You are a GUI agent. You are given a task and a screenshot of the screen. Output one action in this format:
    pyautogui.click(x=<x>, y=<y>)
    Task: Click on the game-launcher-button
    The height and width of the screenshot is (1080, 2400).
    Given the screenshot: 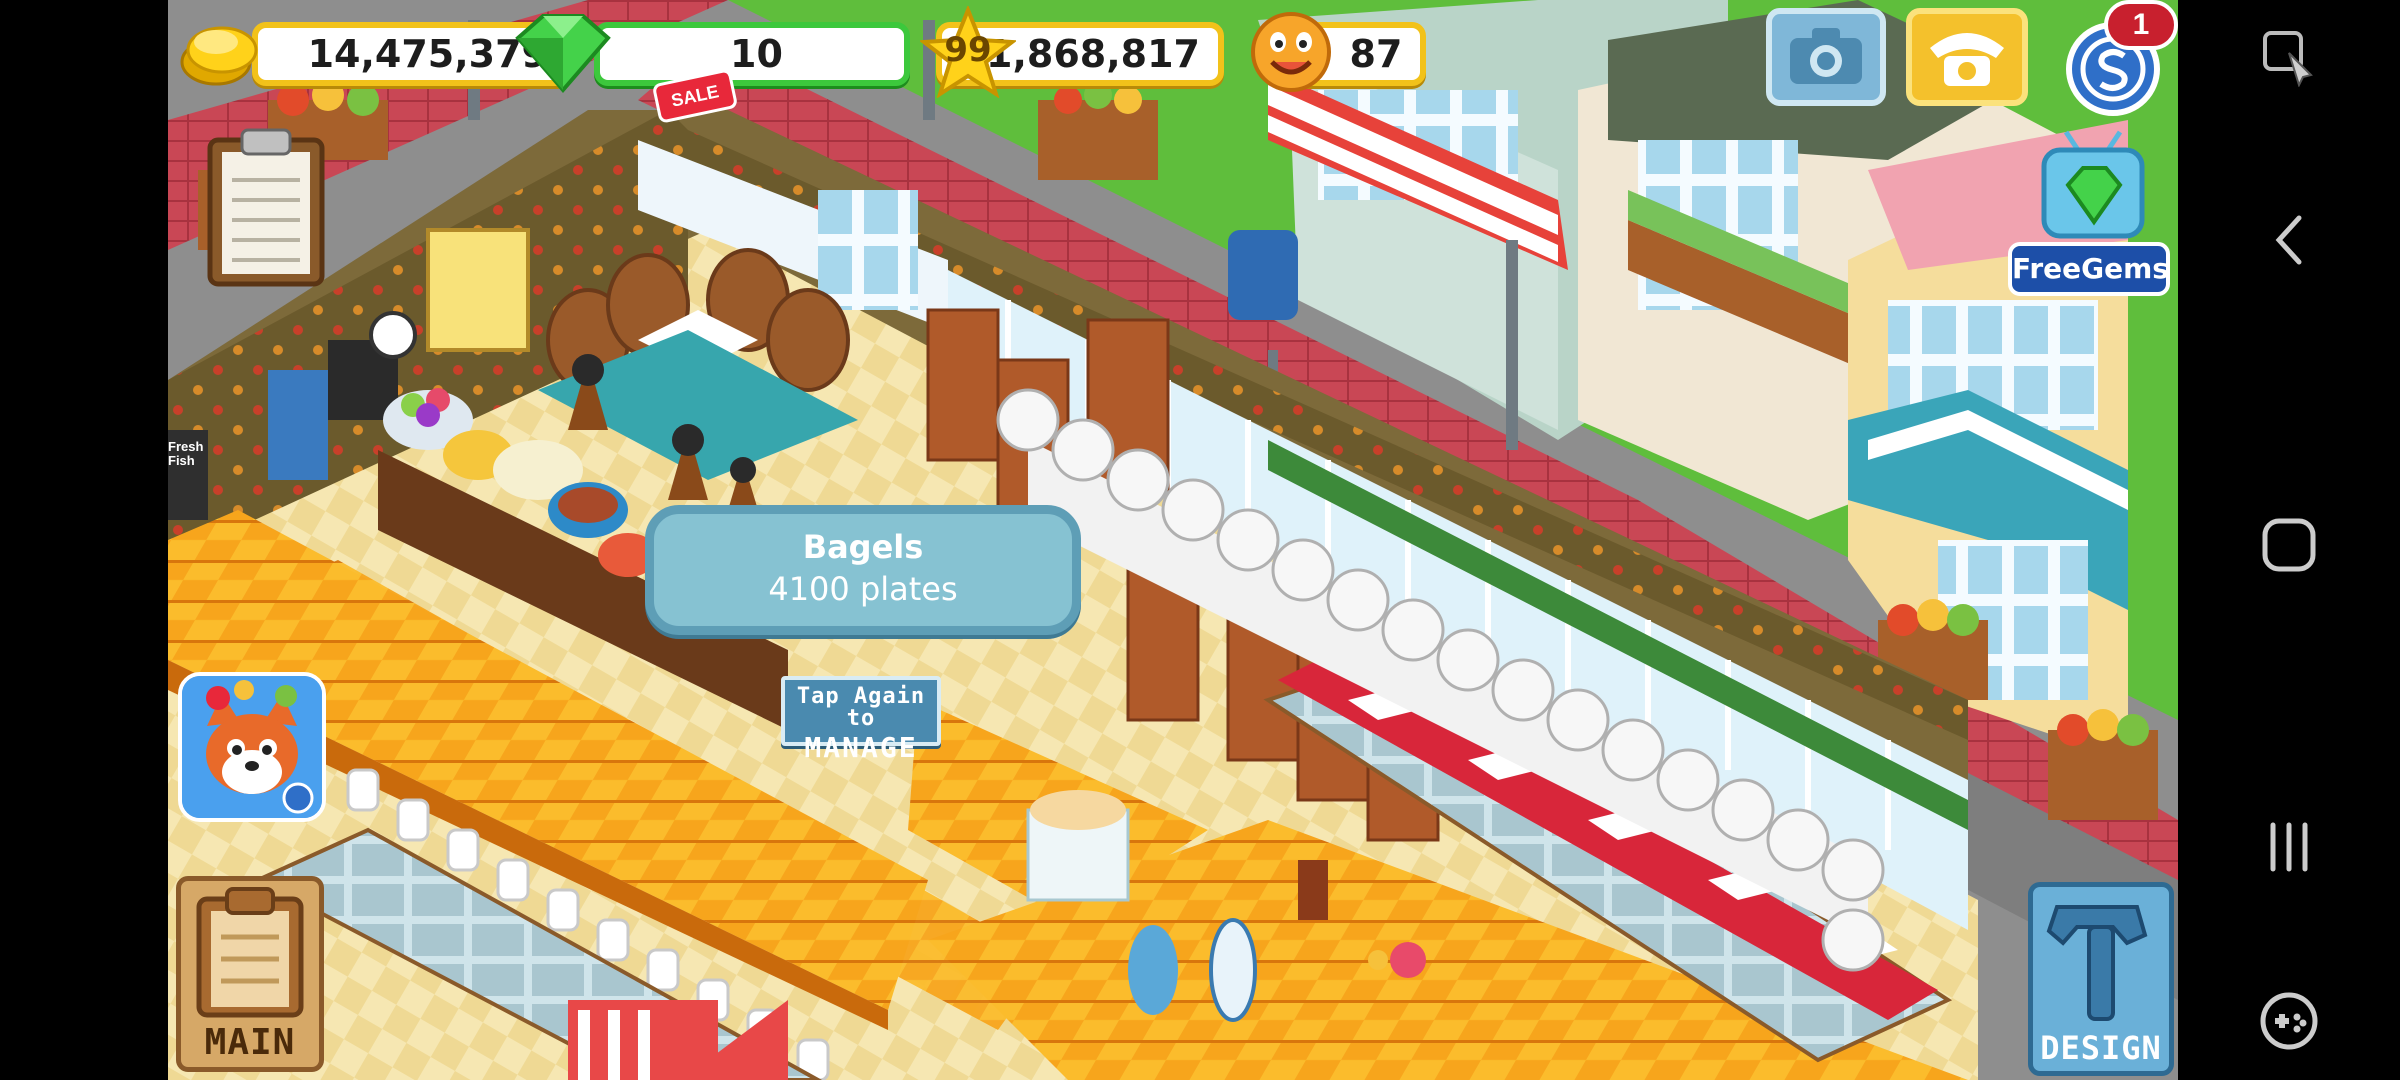 What is the action you would take?
    pyautogui.click(x=2289, y=1021)
    